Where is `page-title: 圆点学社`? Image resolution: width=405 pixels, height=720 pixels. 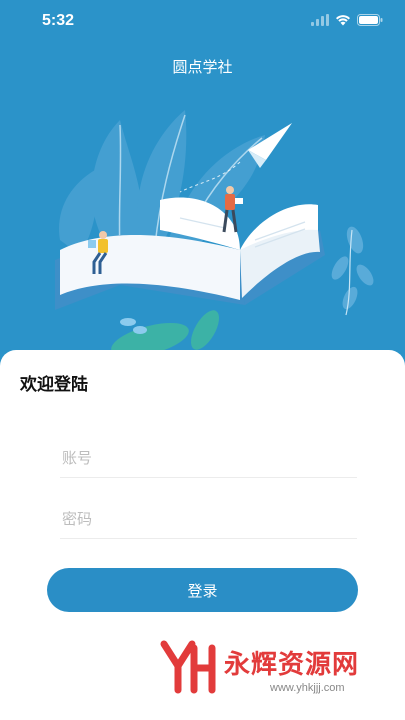 page-title: 圆点学社 is located at coordinates (202, 67).